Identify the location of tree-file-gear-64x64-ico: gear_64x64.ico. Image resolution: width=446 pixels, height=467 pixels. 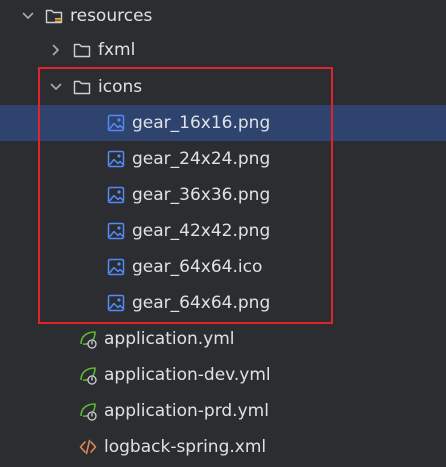
(223, 267).